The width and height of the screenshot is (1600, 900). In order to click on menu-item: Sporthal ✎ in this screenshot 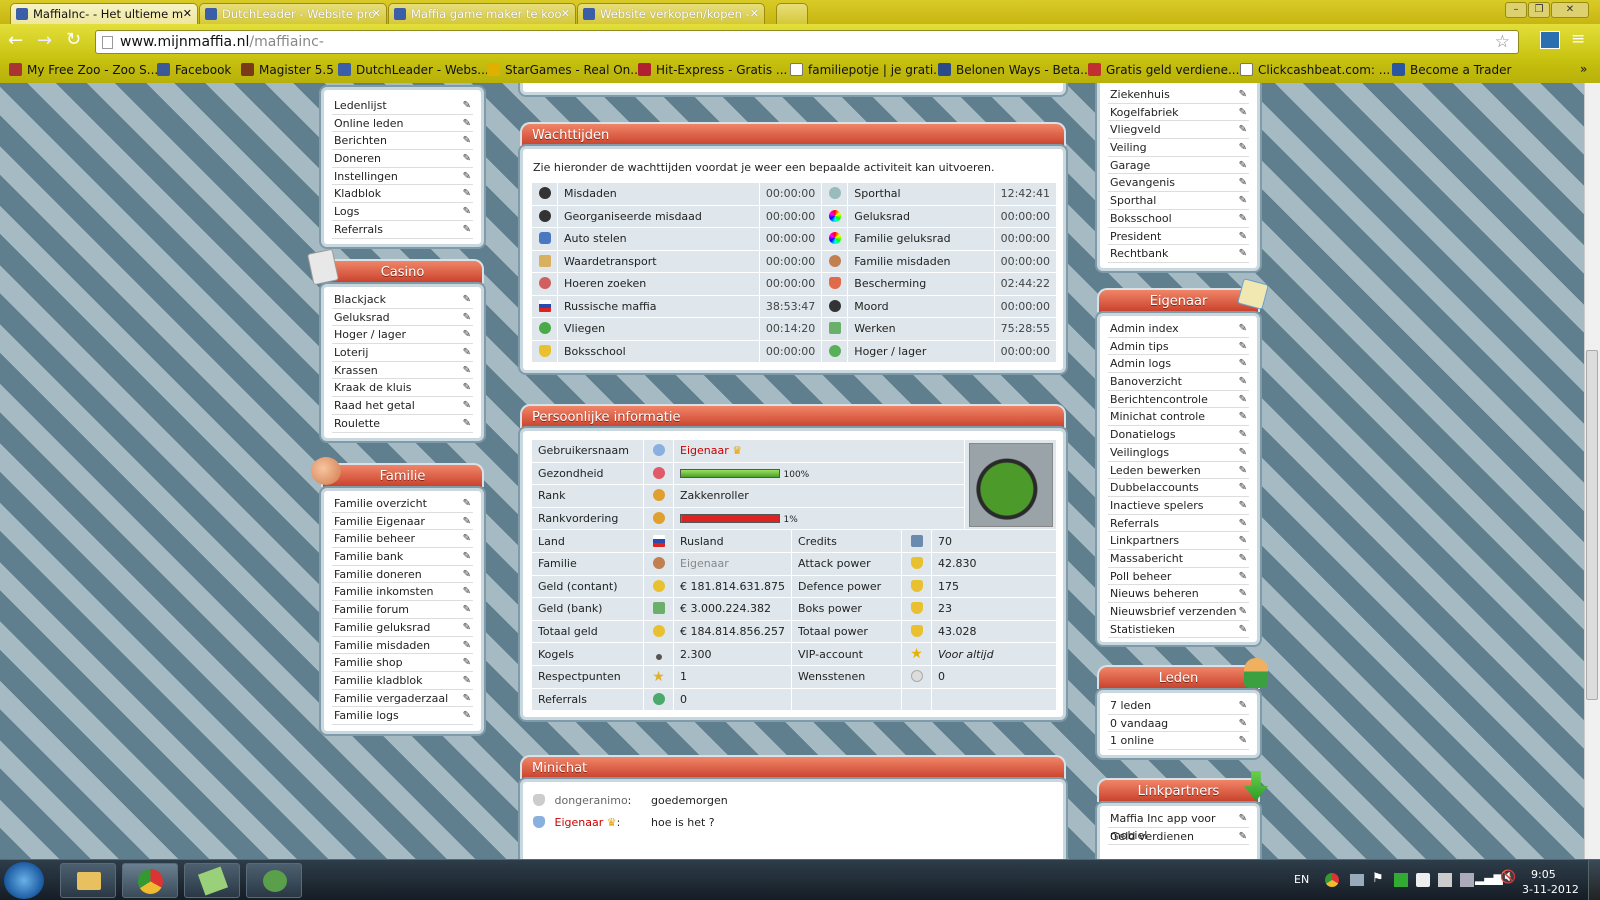, I will do `click(1178, 201)`.